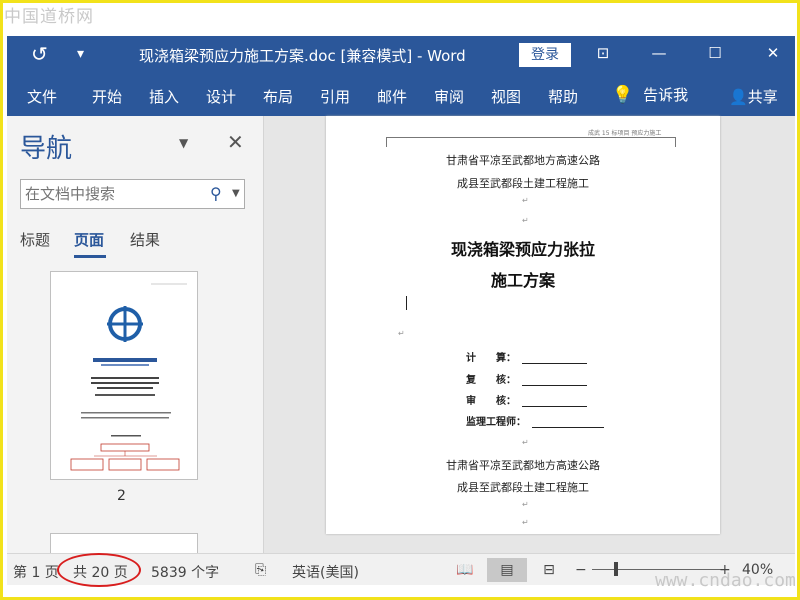 The width and height of the screenshot is (800, 600). Describe the element at coordinates (107, 96) in the screenshot. I see `tab-home: 开始` at that location.